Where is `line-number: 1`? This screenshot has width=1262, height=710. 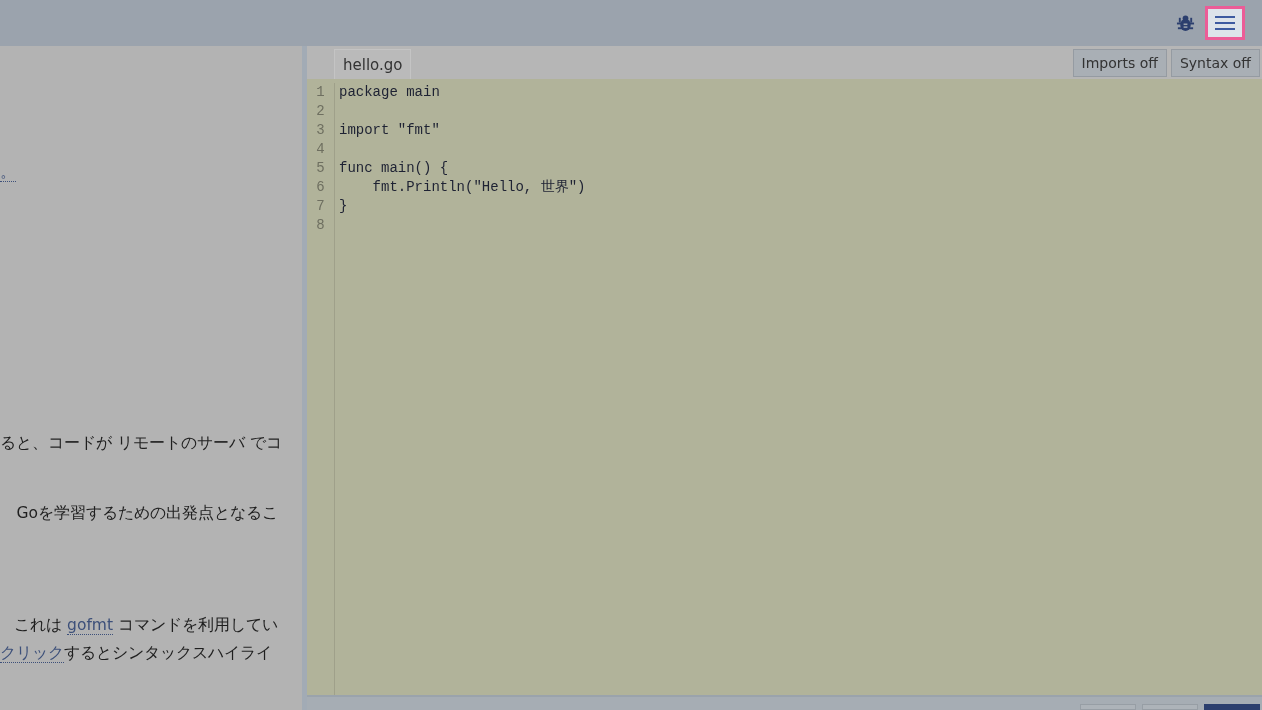 line-number: 1 is located at coordinates (320, 92).